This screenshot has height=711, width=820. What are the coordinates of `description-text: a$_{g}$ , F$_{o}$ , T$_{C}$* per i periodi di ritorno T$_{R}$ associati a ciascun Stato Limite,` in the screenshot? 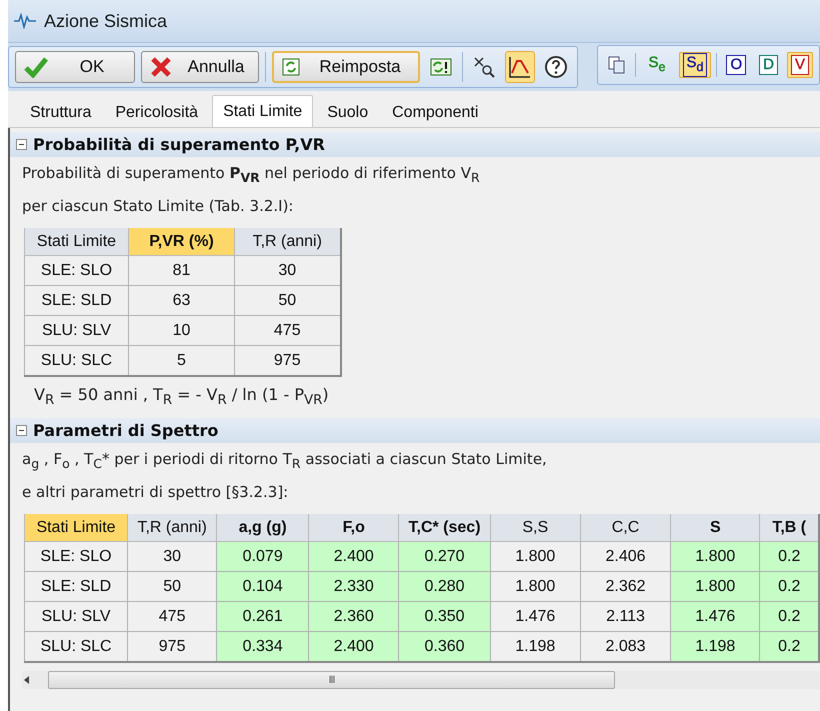 It's located at (285, 461).